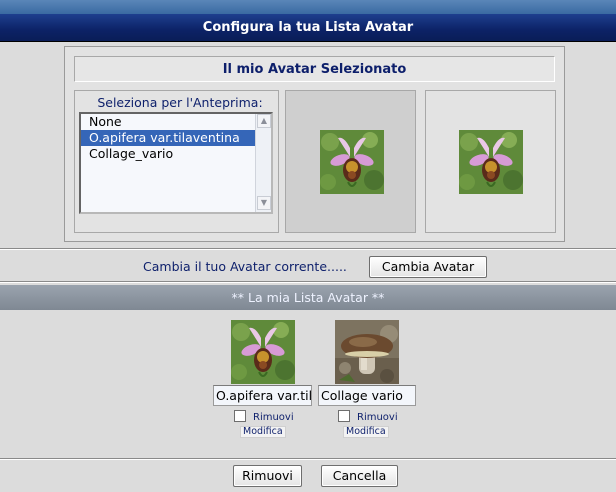 The image size is (616, 492). What do you see at coordinates (264, 203) in the screenshot?
I see `scroll-down-arrow-icon: ▼` at bounding box center [264, 203].